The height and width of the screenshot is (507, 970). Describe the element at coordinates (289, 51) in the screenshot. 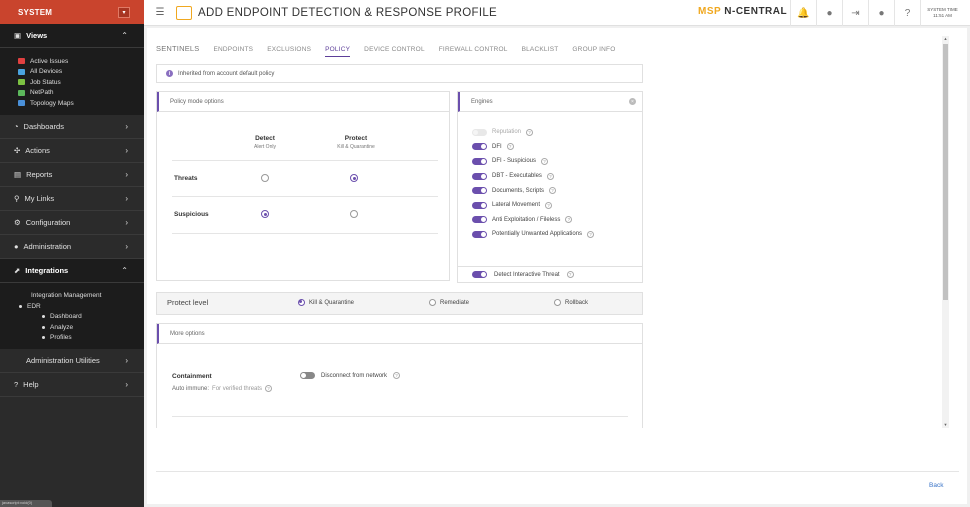

I see `tab-exclusions: EXCLUSIONS` at that location.